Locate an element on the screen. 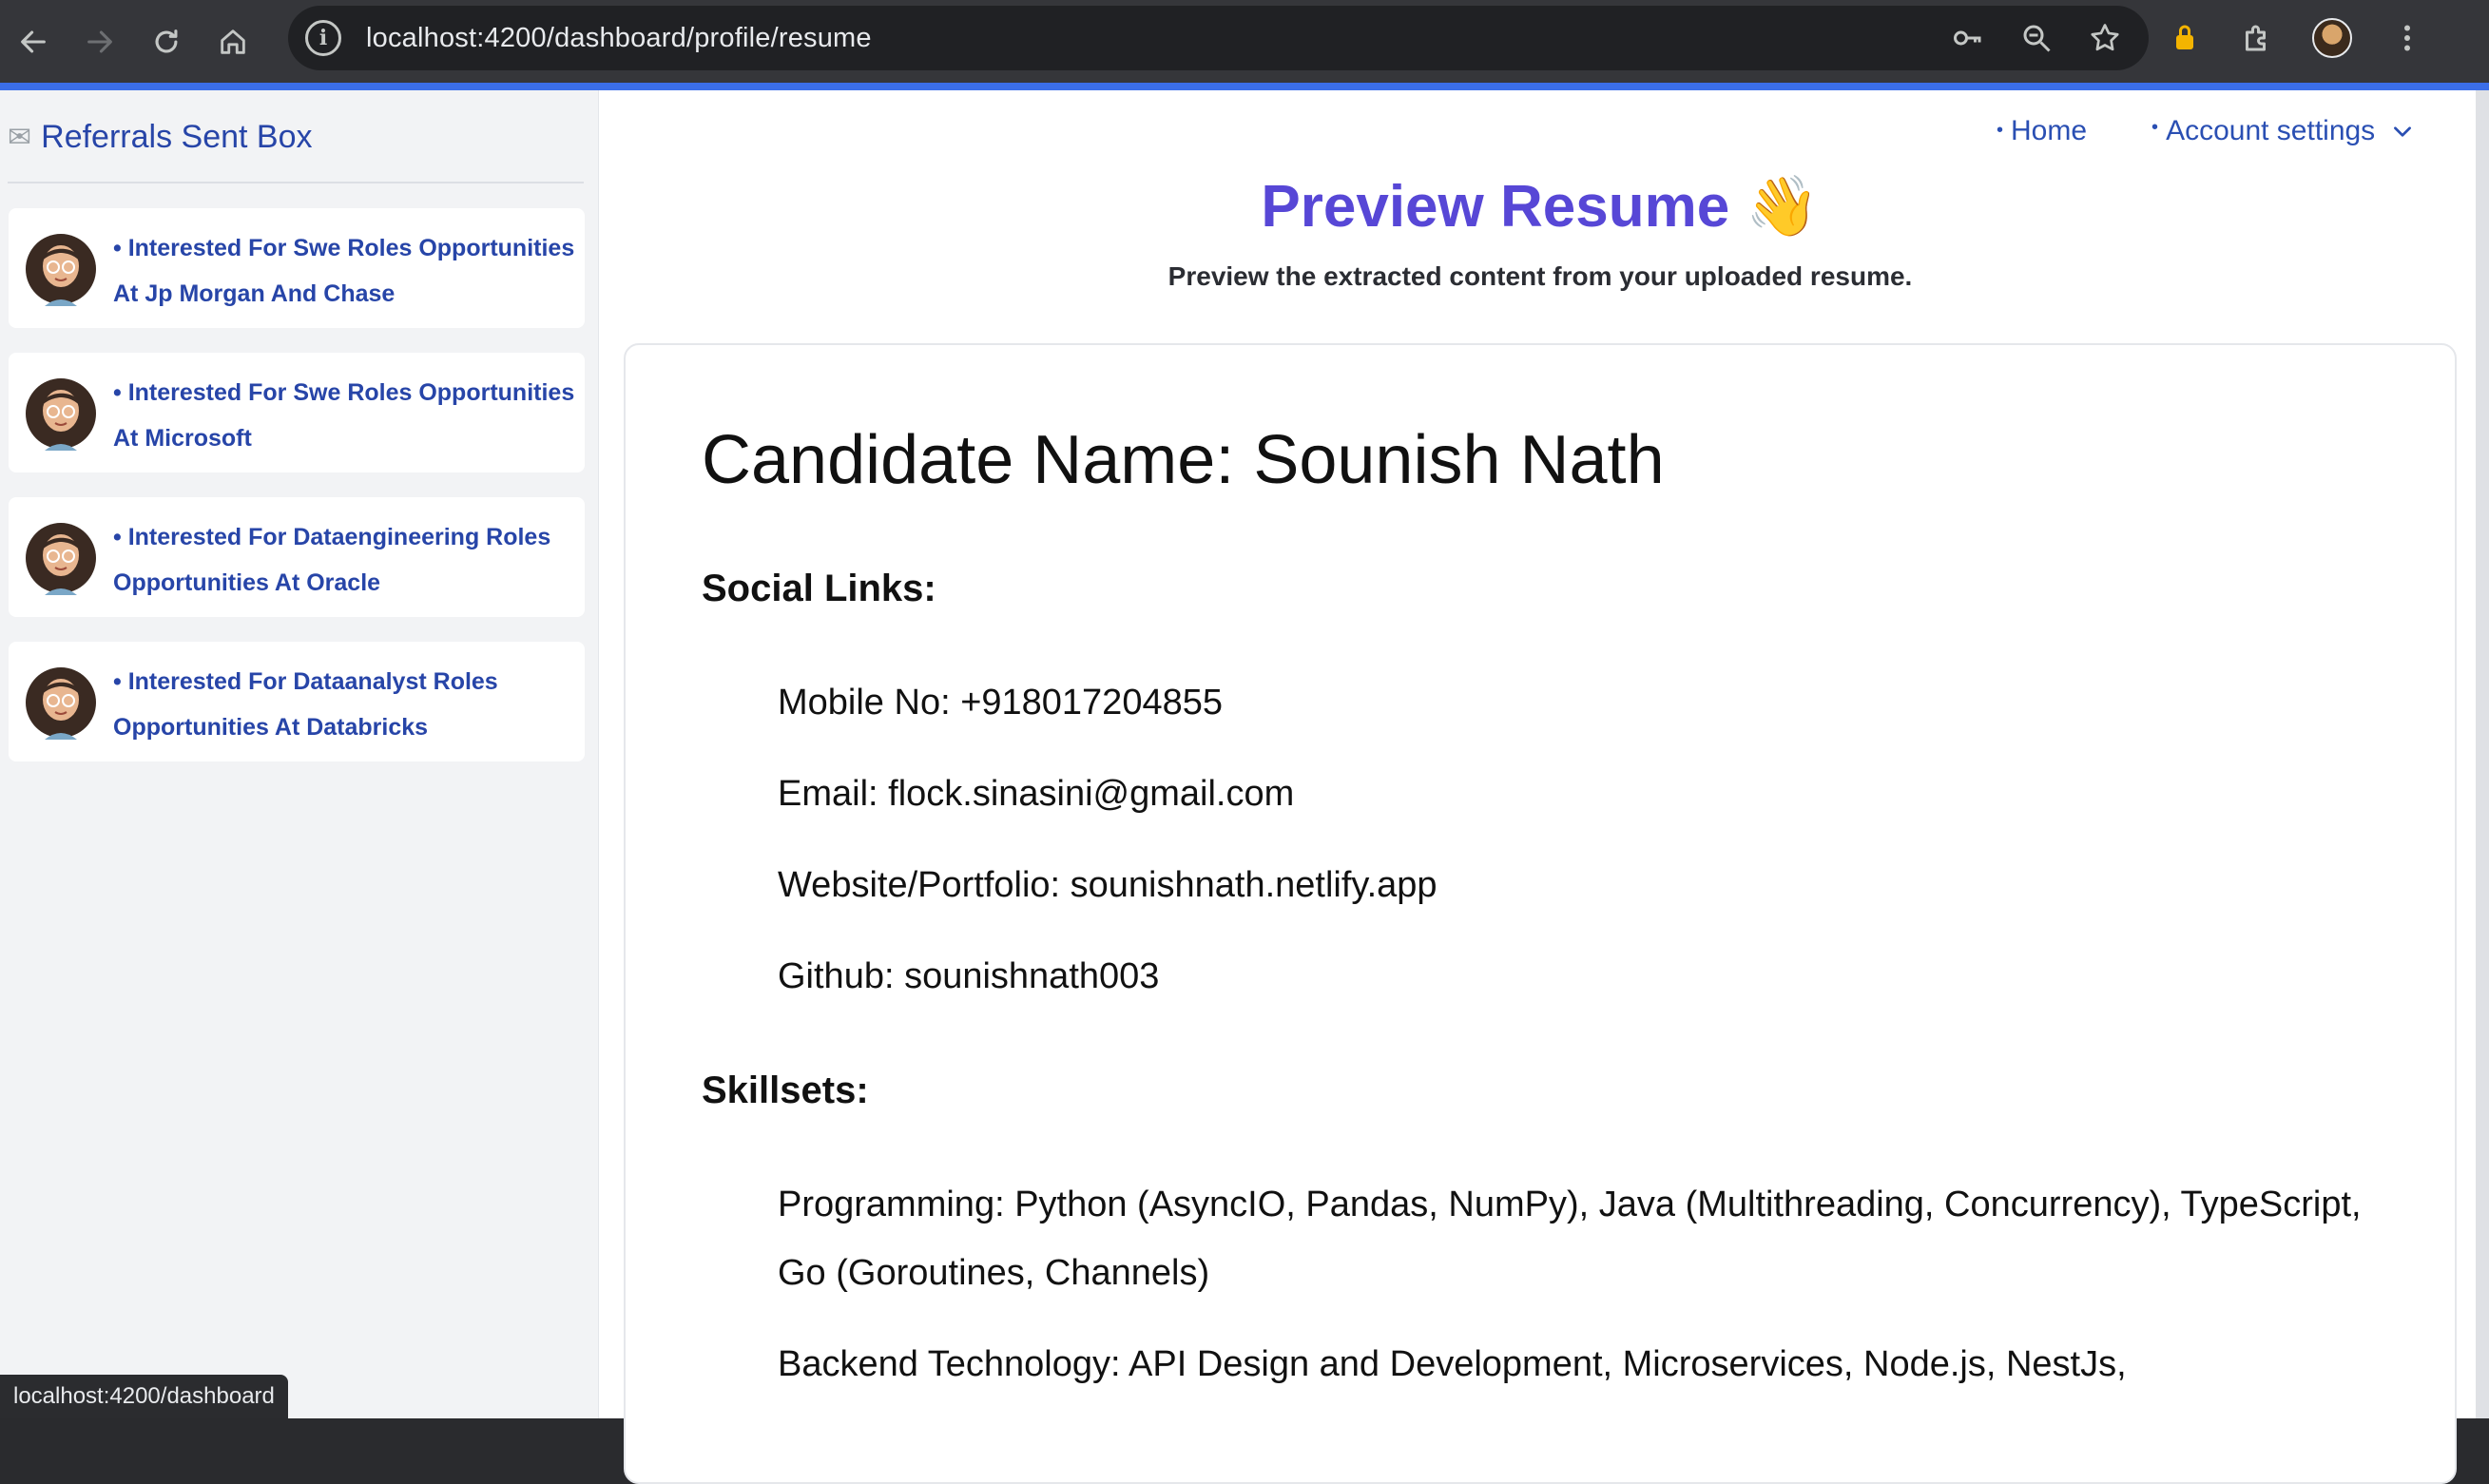  nav-home-link: • Home is located at coordinates (2042, 131).